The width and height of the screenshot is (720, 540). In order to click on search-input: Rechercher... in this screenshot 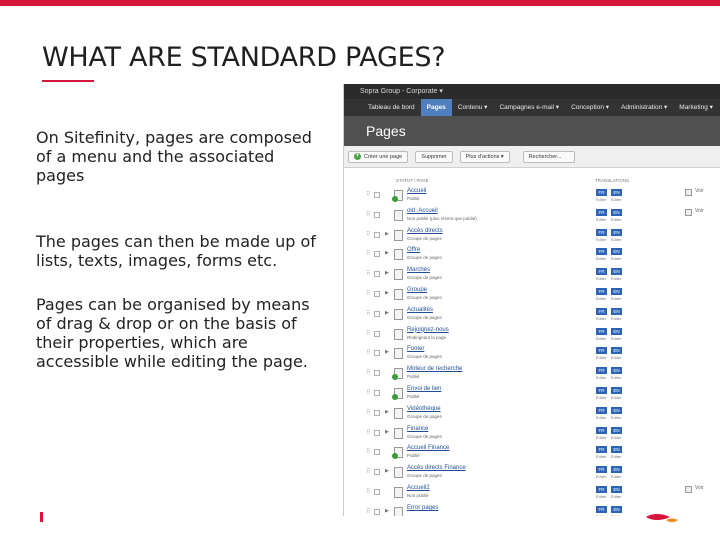, I will do `click(548, 156)`.